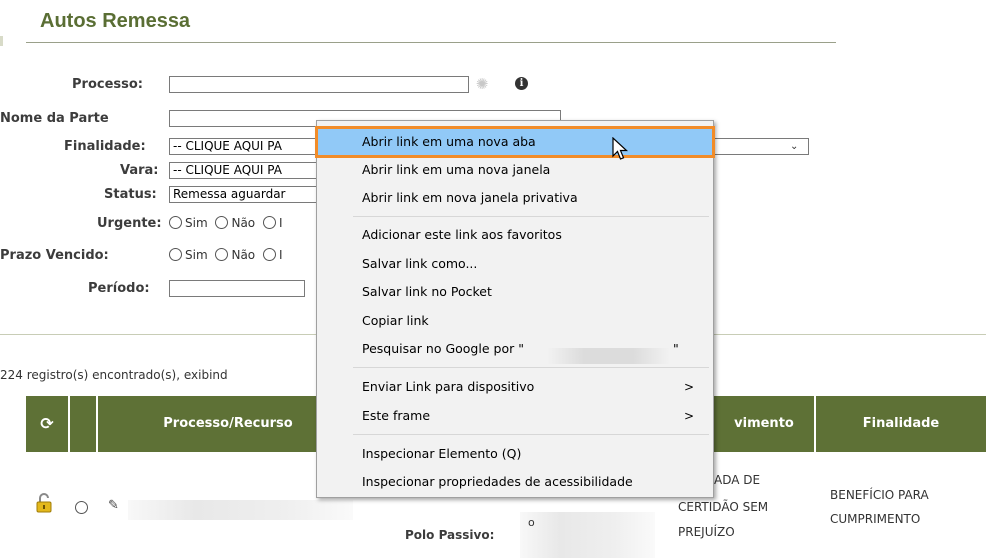 Image resolution: width=986 pixels, height=560 pixels. I want to click on urgente-sim-radio, so click(175, 222).